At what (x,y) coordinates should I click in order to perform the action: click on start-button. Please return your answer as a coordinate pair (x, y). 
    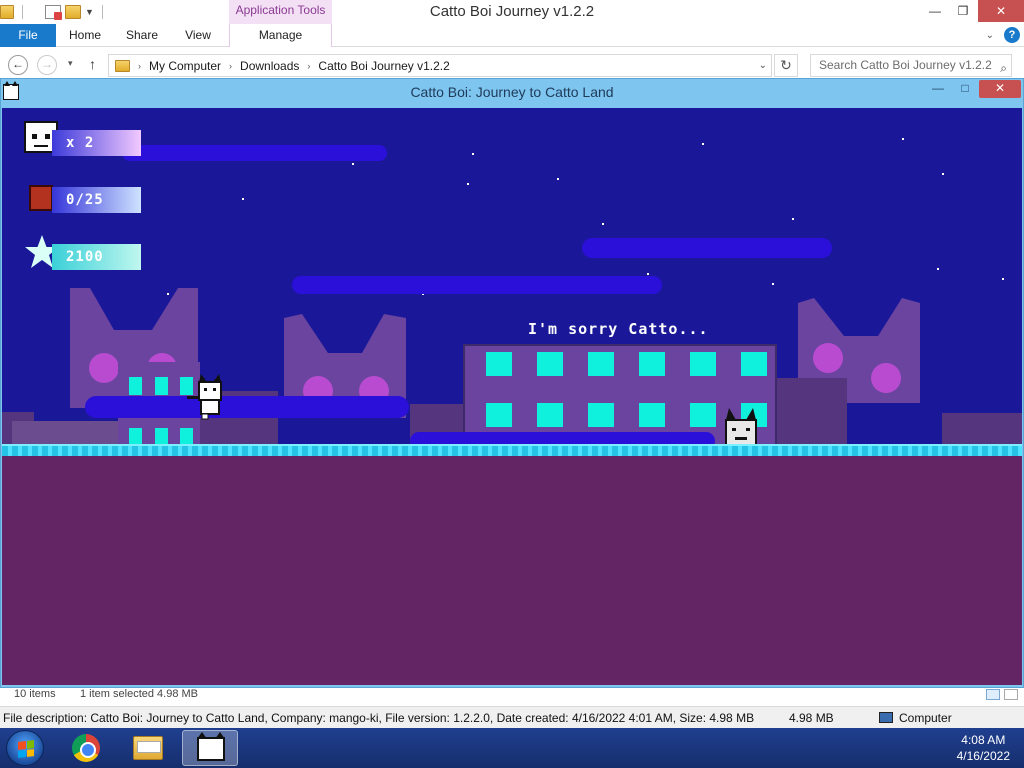
    Looking at the image, I should click on (25, 748).